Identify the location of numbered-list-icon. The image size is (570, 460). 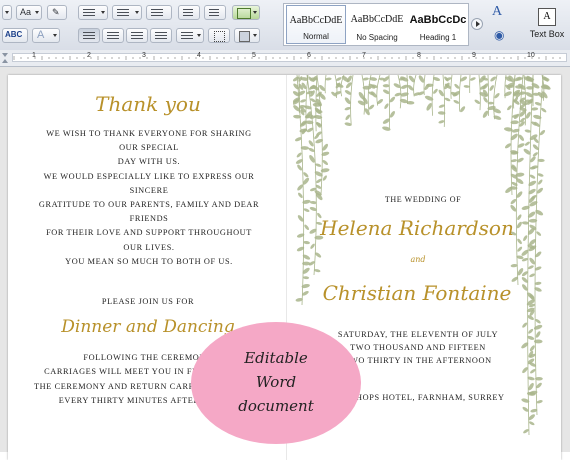
(123, 13).